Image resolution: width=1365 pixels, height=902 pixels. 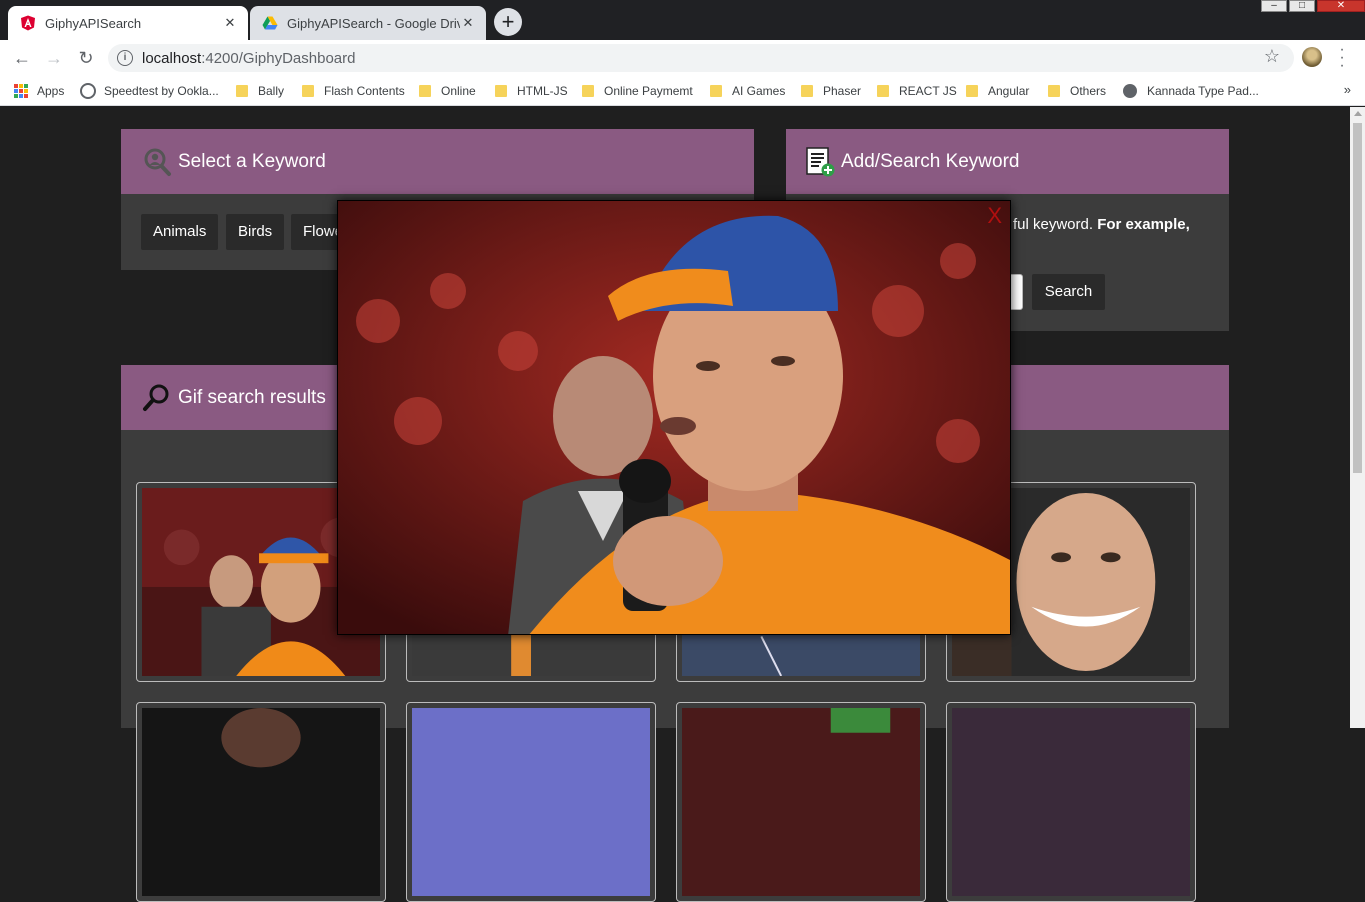 I want to click on bookmarks-overflow-icon: », so click(x=1347, y=89).